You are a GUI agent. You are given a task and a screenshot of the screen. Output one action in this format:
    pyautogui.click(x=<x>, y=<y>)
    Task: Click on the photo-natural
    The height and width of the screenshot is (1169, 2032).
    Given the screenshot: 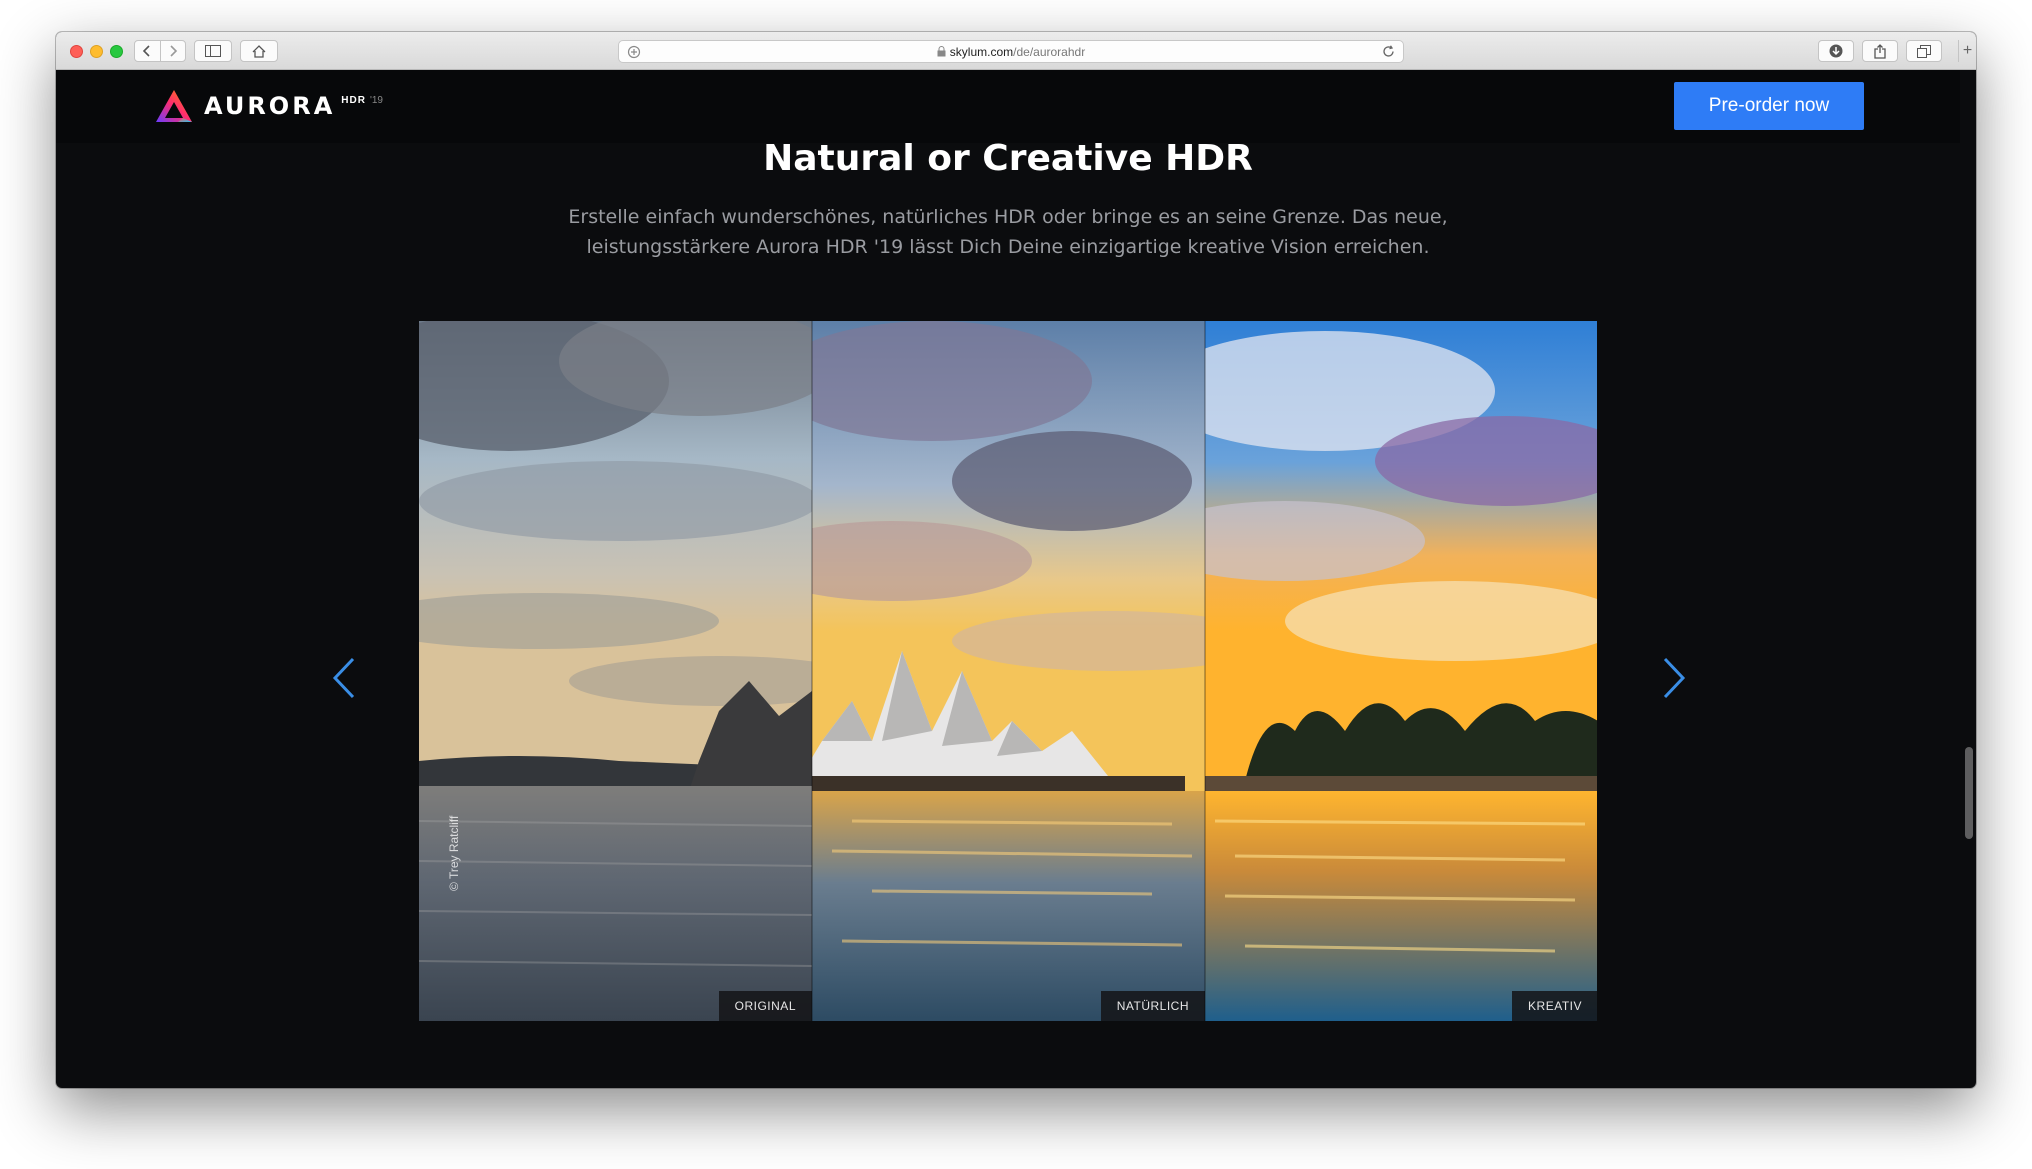 What is the action you would take?
    pyautogui.click(x=1008, y=671)
    